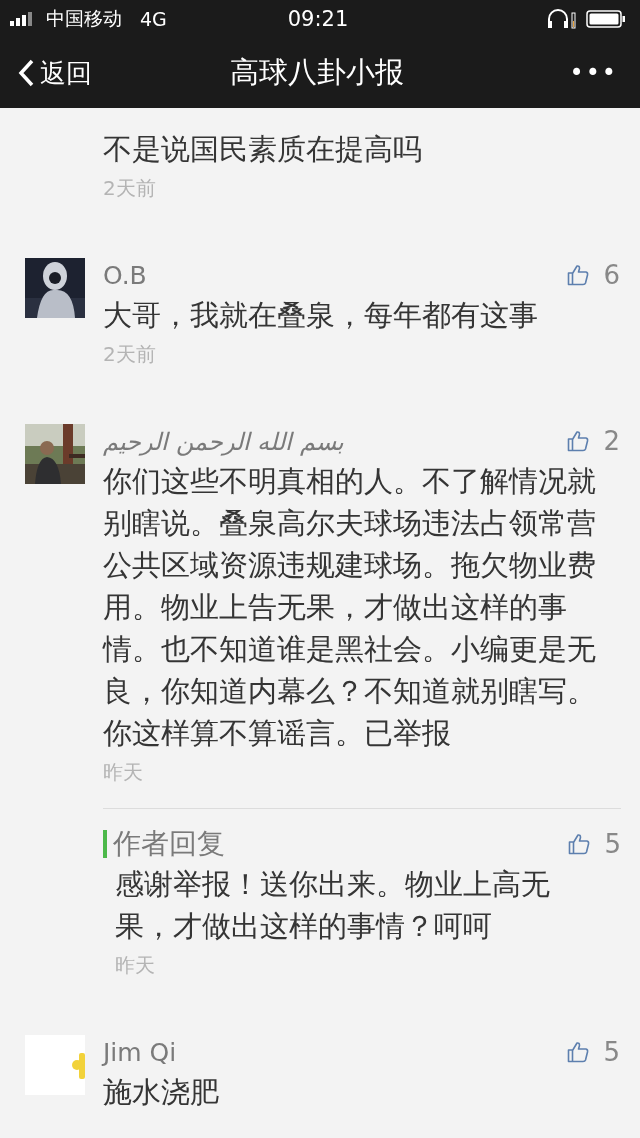  Describe the element at coordinates (26, 73) in the screenshot. I see `chevron-left-icon` at that location.